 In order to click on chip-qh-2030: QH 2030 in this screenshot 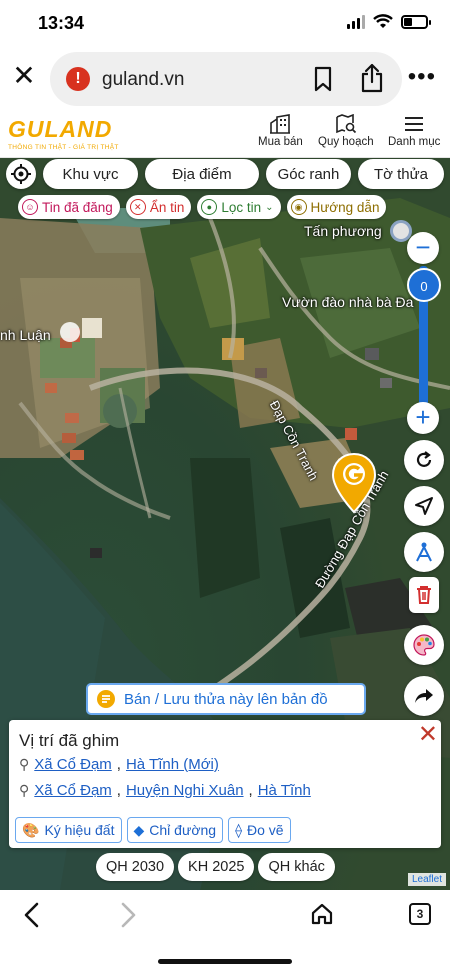, I will do `click(135, 867)`.